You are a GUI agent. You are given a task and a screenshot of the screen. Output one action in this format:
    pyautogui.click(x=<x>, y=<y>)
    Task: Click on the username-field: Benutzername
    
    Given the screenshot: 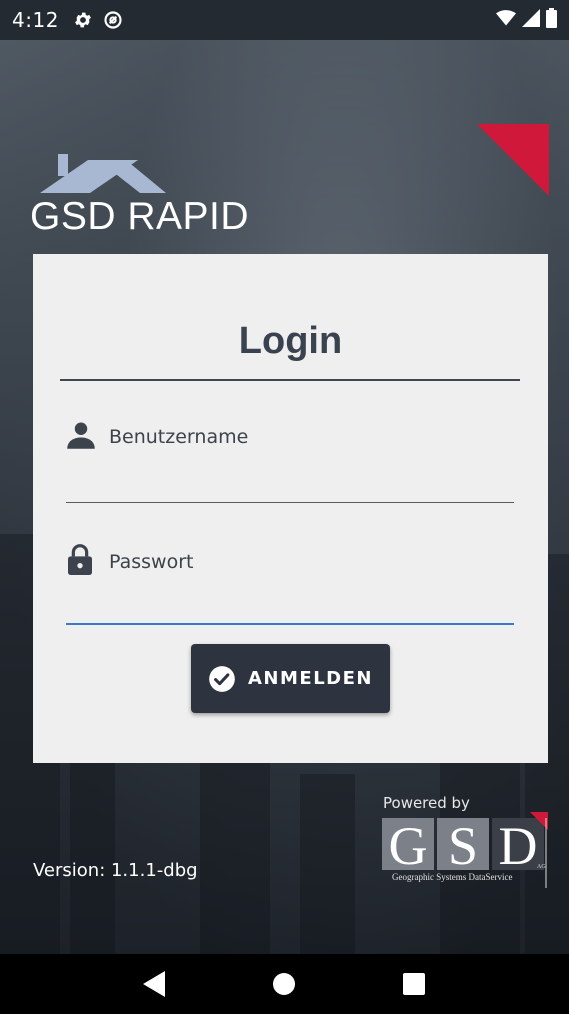 What is the action you would take?
    pyautogui.click(x=290, y=459)
    